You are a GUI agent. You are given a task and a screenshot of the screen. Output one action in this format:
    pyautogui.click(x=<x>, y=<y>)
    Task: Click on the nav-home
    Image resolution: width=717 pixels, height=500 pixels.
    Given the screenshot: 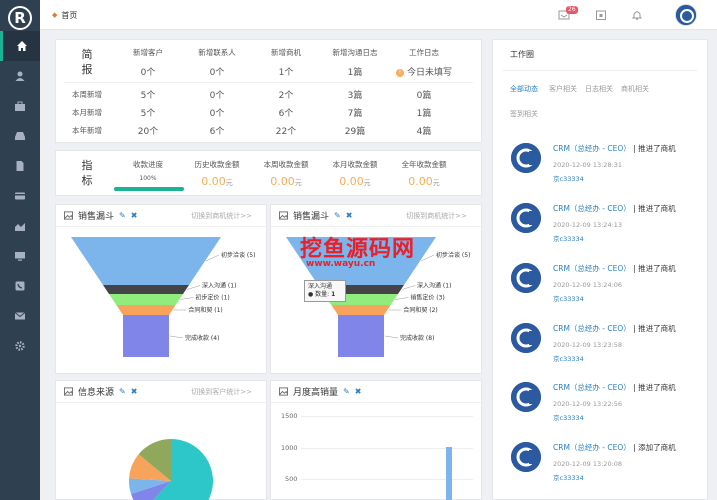 What is the action you would take?
    pyautogui.click(x=20, y=46)
    